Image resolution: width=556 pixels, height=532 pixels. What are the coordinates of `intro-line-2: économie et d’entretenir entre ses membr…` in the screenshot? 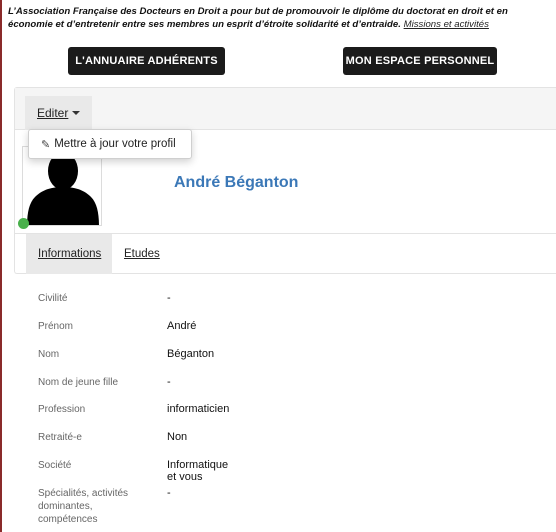 It's located at (282, 25).